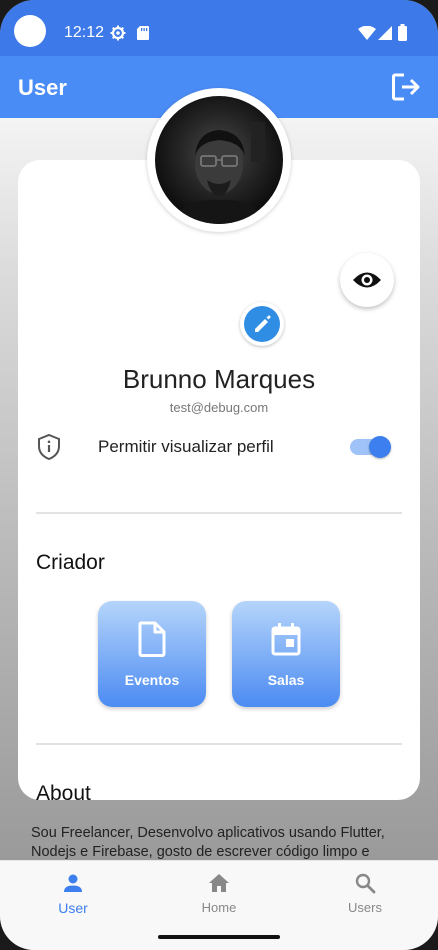 The width and height of the screenshot is (438, 950). I want to click on about-title: About, so click(63, 793).